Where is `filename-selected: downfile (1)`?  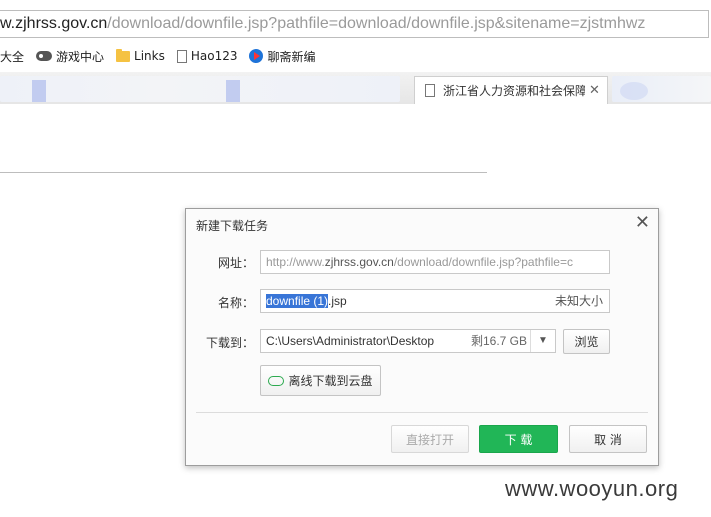
filename-selected: downfile (1) is located at coordinates (297, 301).